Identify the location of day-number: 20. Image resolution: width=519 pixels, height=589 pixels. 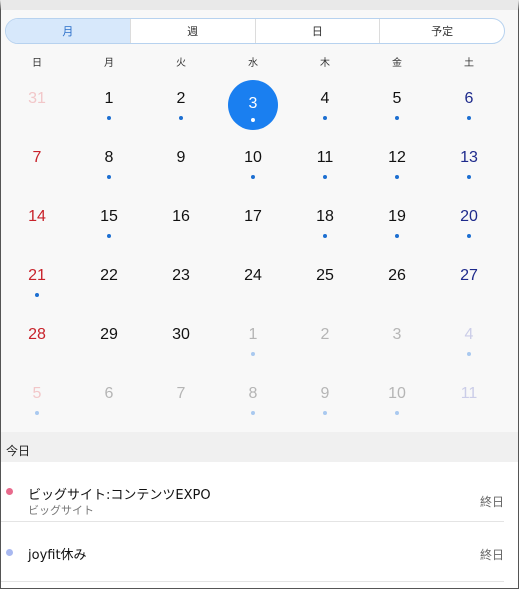
(469, 216).